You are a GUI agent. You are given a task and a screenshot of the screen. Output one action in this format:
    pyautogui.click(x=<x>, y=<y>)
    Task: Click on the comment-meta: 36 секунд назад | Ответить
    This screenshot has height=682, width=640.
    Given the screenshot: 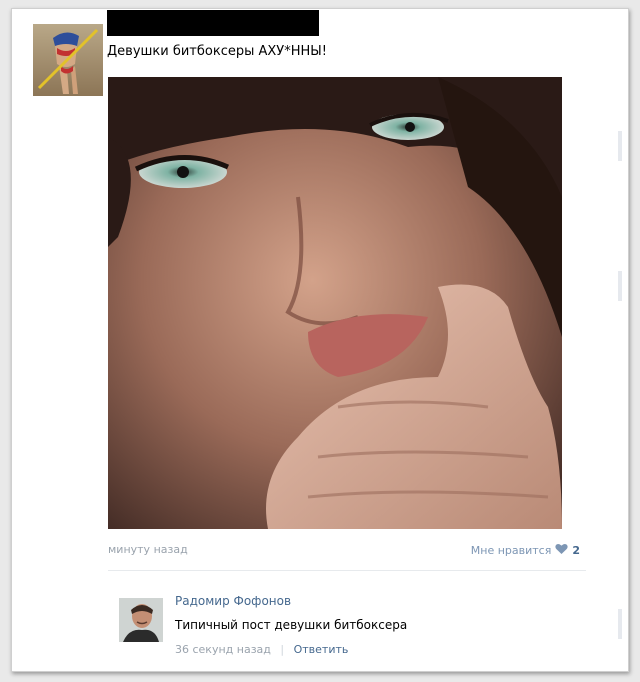 What is the action you would take?
    pyautogui.click(x=261, y=649)
    